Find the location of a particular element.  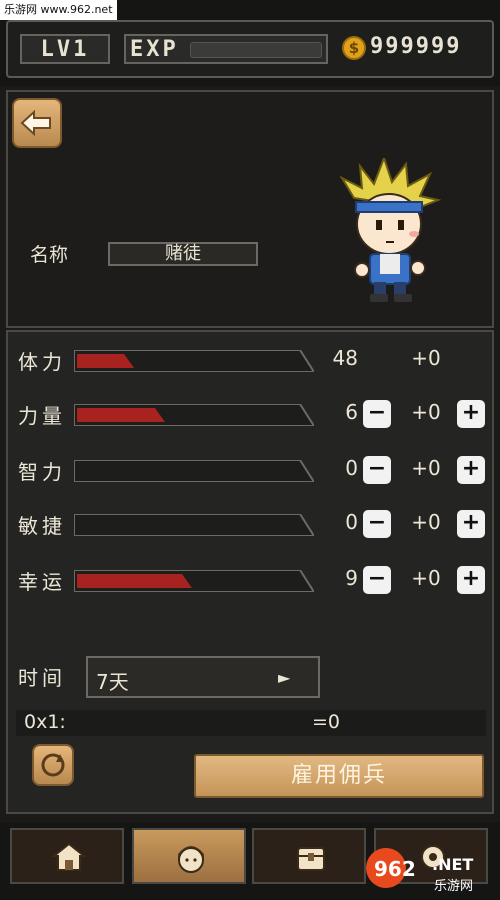

watermark-logo-tld: .NET is located at coordinates (452, 864).